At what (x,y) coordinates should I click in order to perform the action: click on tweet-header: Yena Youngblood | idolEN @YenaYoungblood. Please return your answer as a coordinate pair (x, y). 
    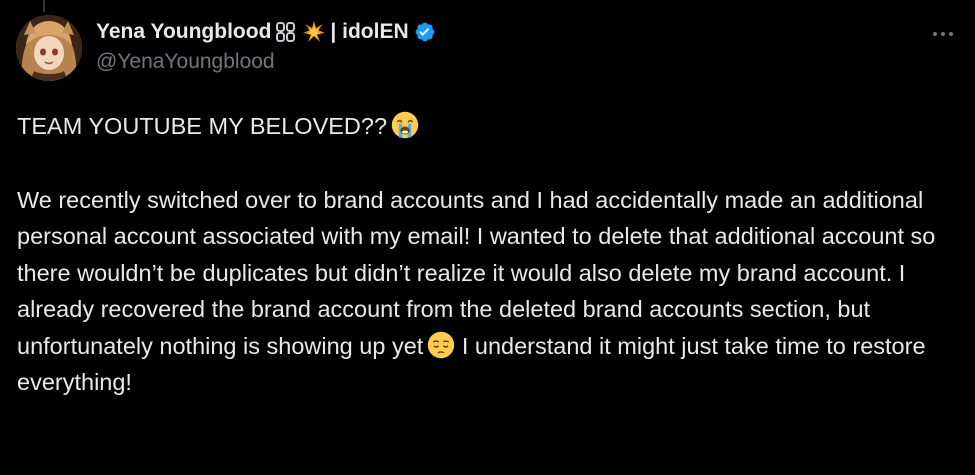
    Looking at the image, I should click on (527, 46).